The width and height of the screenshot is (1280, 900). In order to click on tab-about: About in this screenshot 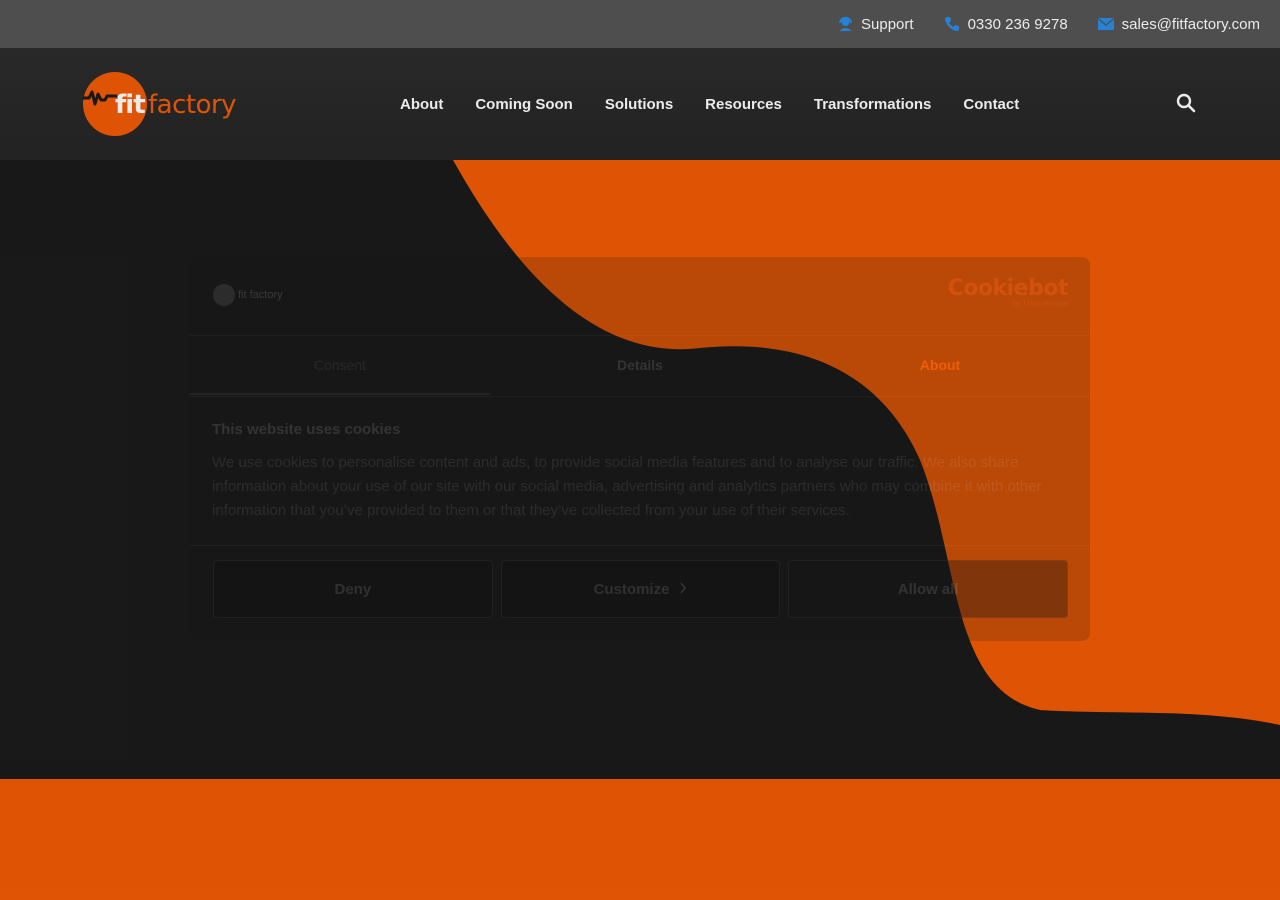, I will do `click(940, 365)`.